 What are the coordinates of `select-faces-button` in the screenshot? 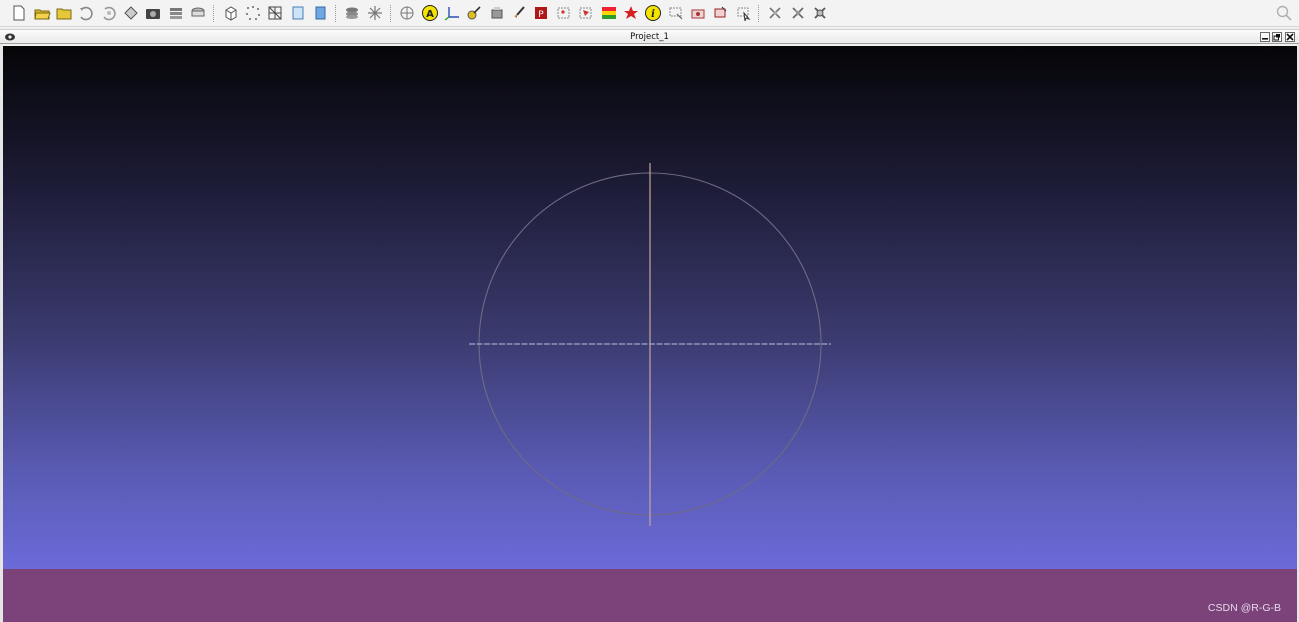 It's located at (586, 13).